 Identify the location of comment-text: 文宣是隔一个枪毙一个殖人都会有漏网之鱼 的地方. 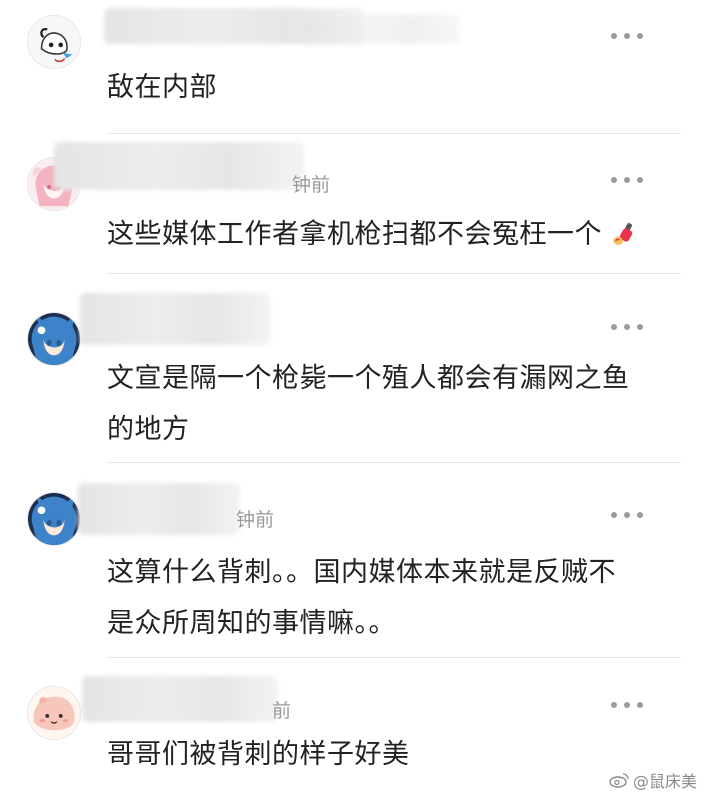
(402, 404).